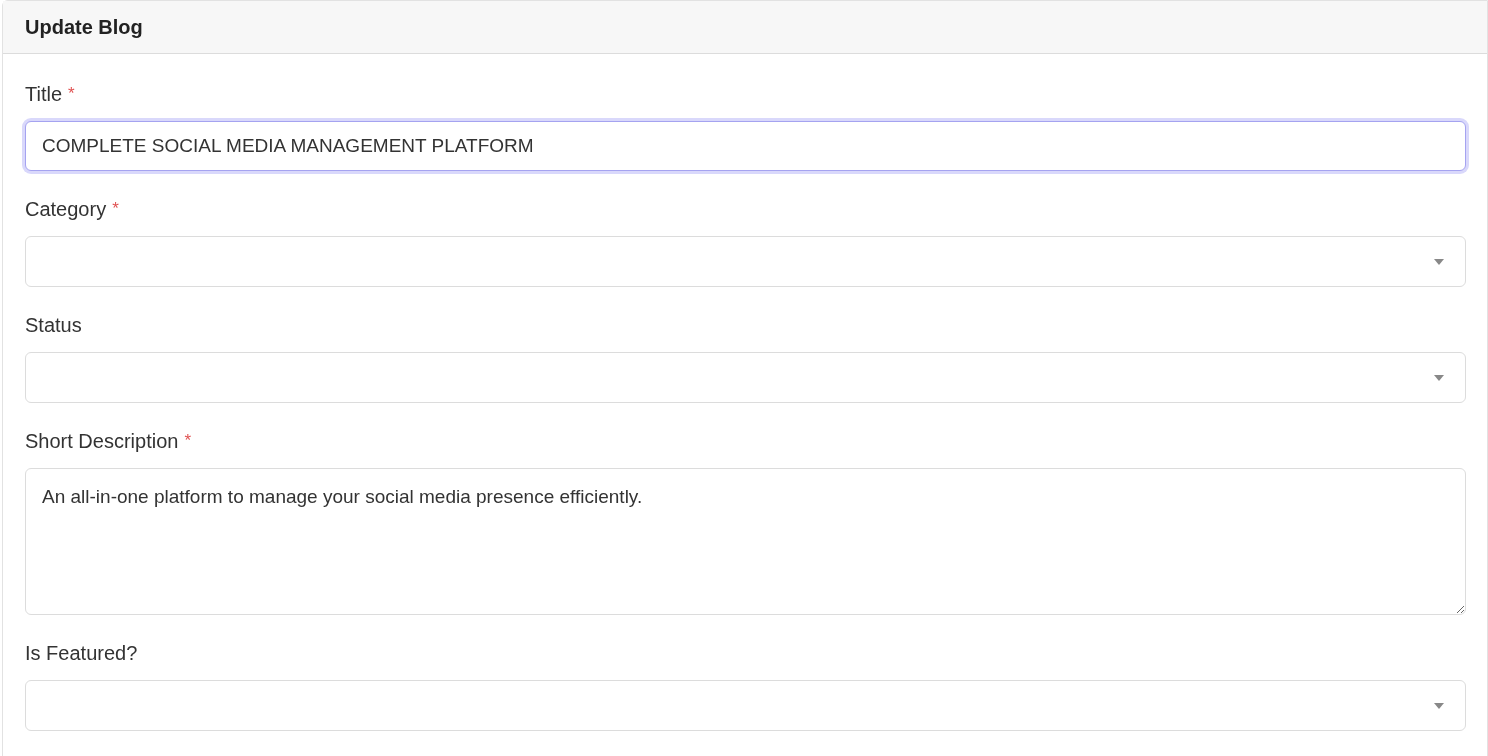 The image size is (1488, 756). Describe the element at coordinates (44, 94) in the screenshot. I see `field-label: Title` at that location.